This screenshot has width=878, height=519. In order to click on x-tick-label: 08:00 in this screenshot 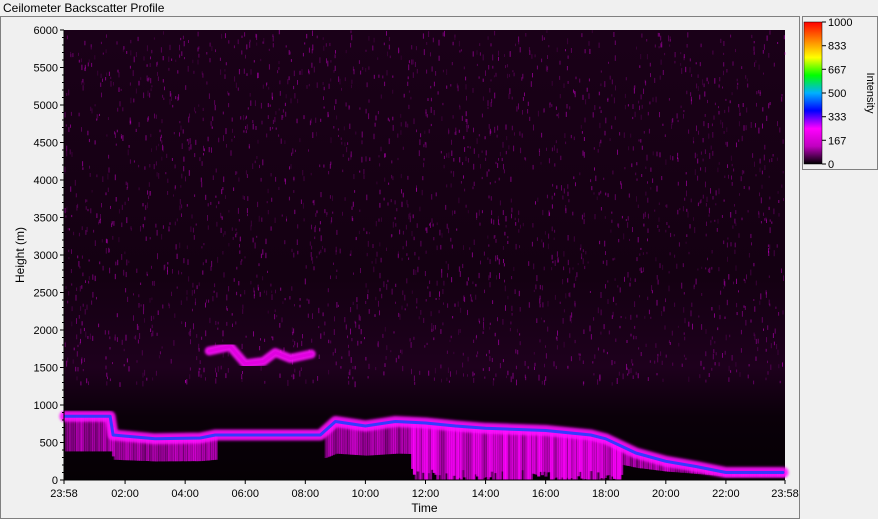, I will do `click(306, 494)`.